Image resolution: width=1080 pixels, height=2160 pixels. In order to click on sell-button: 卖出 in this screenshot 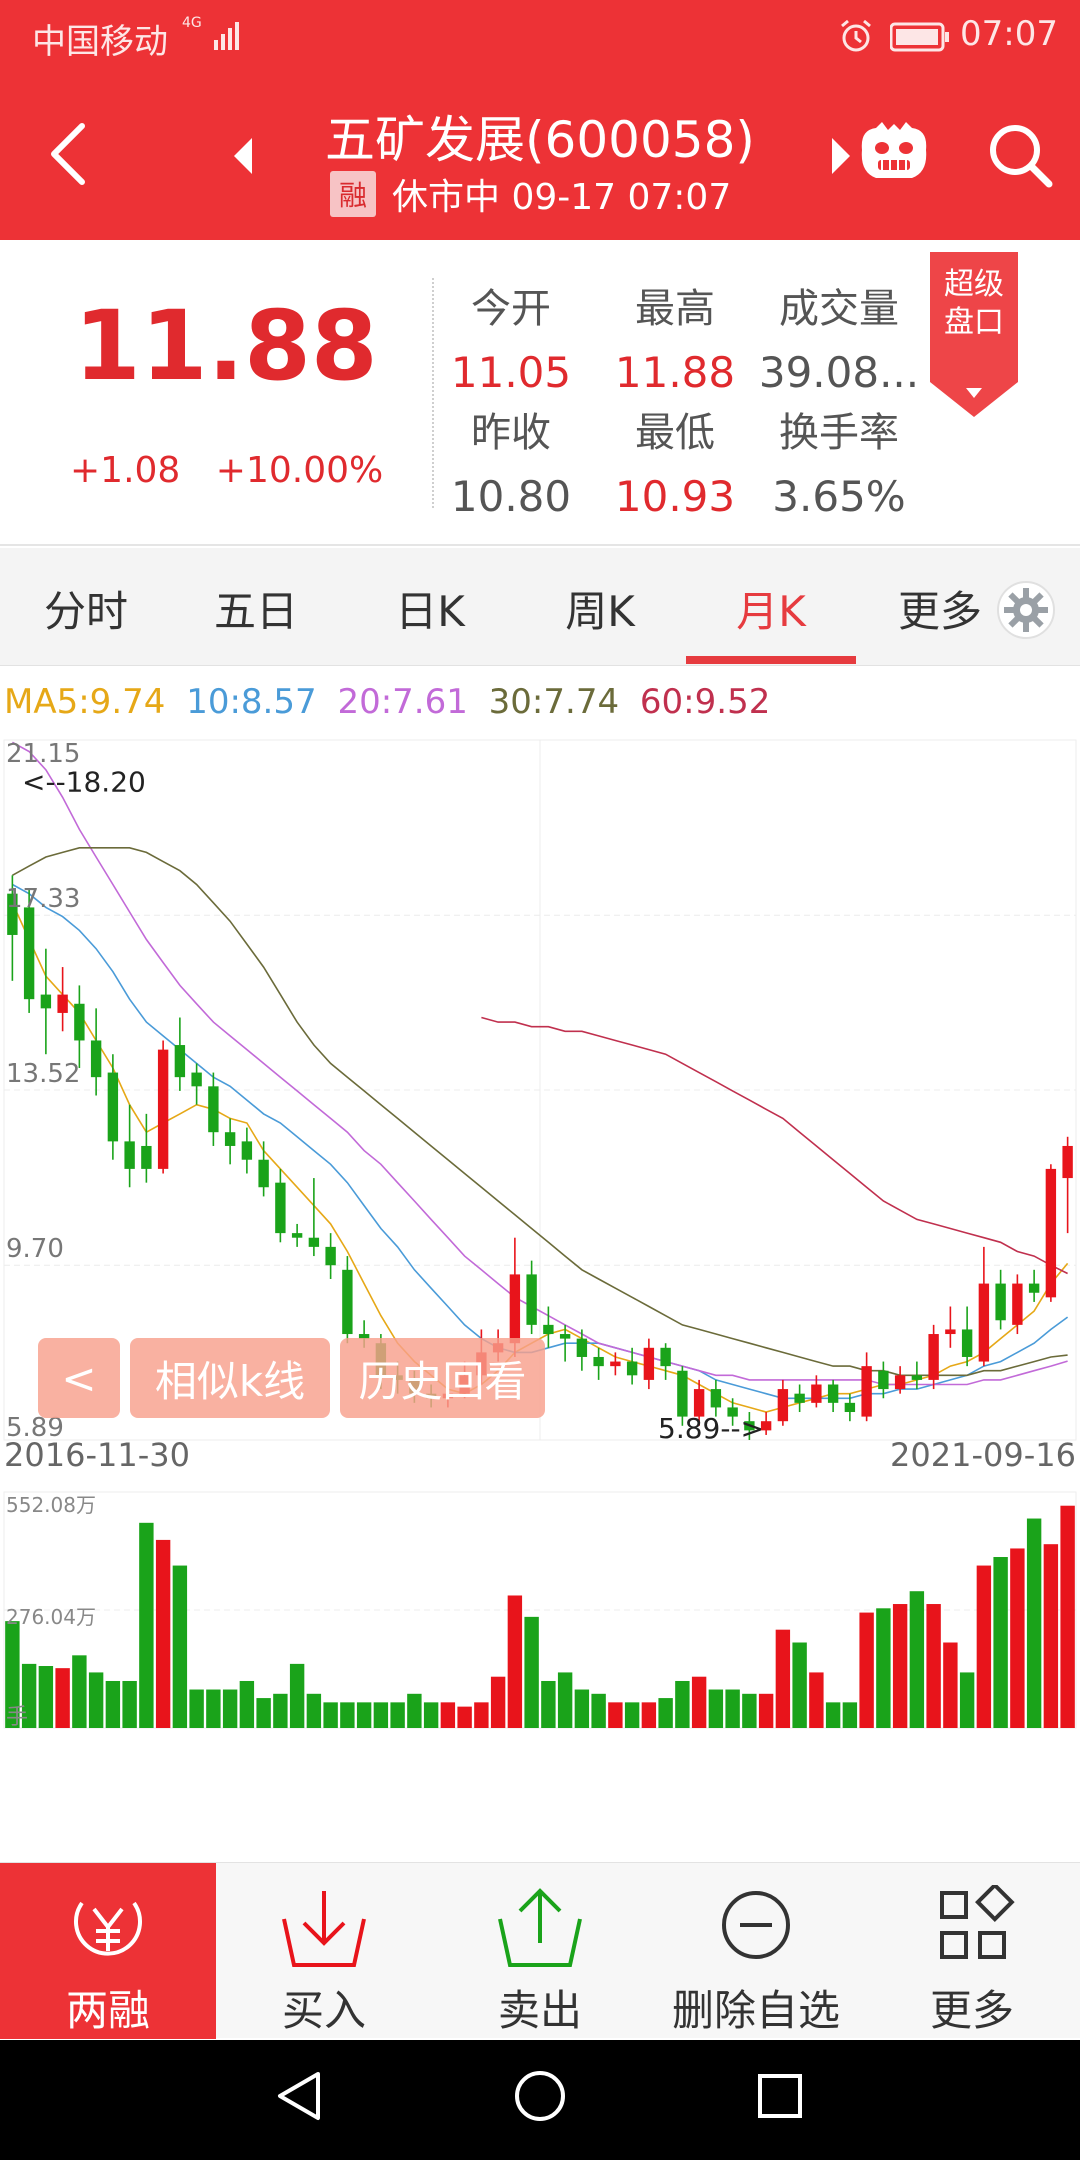, I will do `click(540, 1951)`.